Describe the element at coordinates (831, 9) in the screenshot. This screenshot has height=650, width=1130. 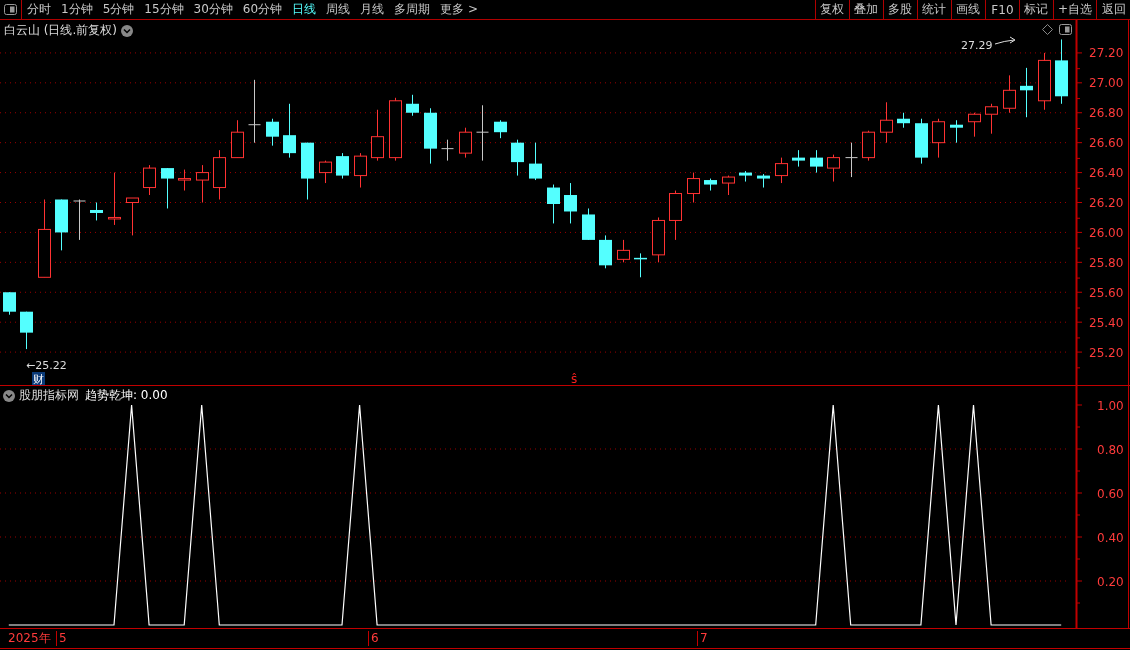
I see `toolbar-button: 复权` at that location.